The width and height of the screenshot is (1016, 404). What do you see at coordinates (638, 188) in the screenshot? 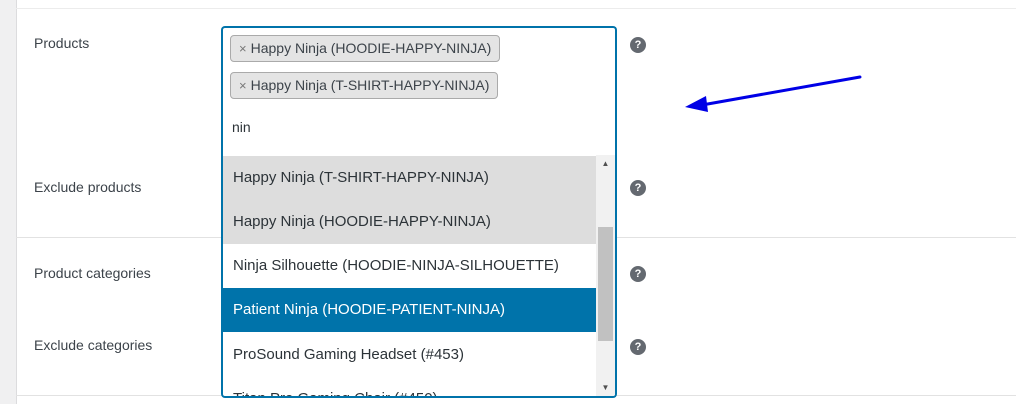
I see `exclude-products-help-icon: ?` at bounding box center [638, 188].